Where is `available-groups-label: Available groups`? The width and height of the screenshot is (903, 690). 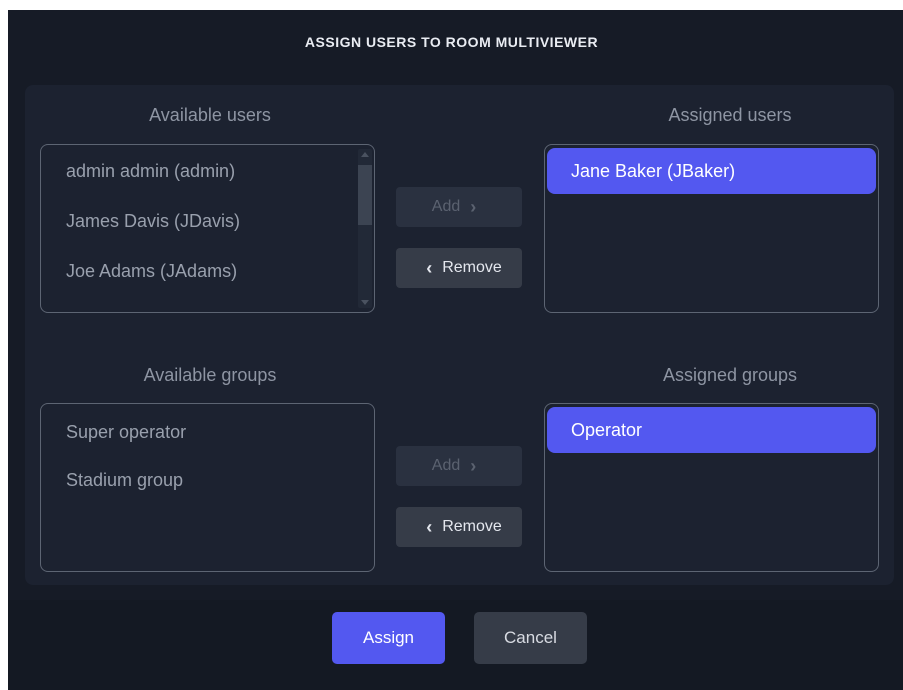 available-groups-label: Available groups is located at coordinates (210, 375).